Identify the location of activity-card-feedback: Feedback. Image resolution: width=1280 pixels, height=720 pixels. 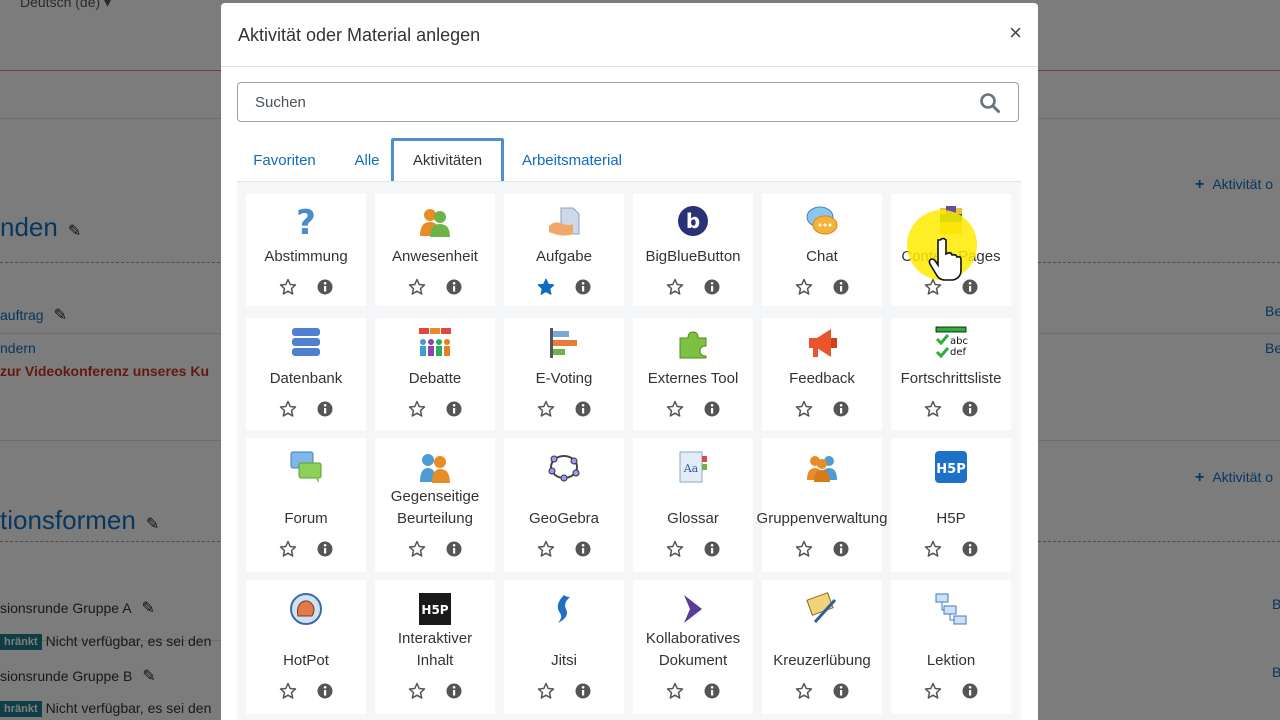
(822, 374).